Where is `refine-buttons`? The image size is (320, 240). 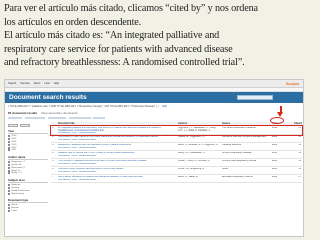
refine-buttons is located at coordinates (28, 125).